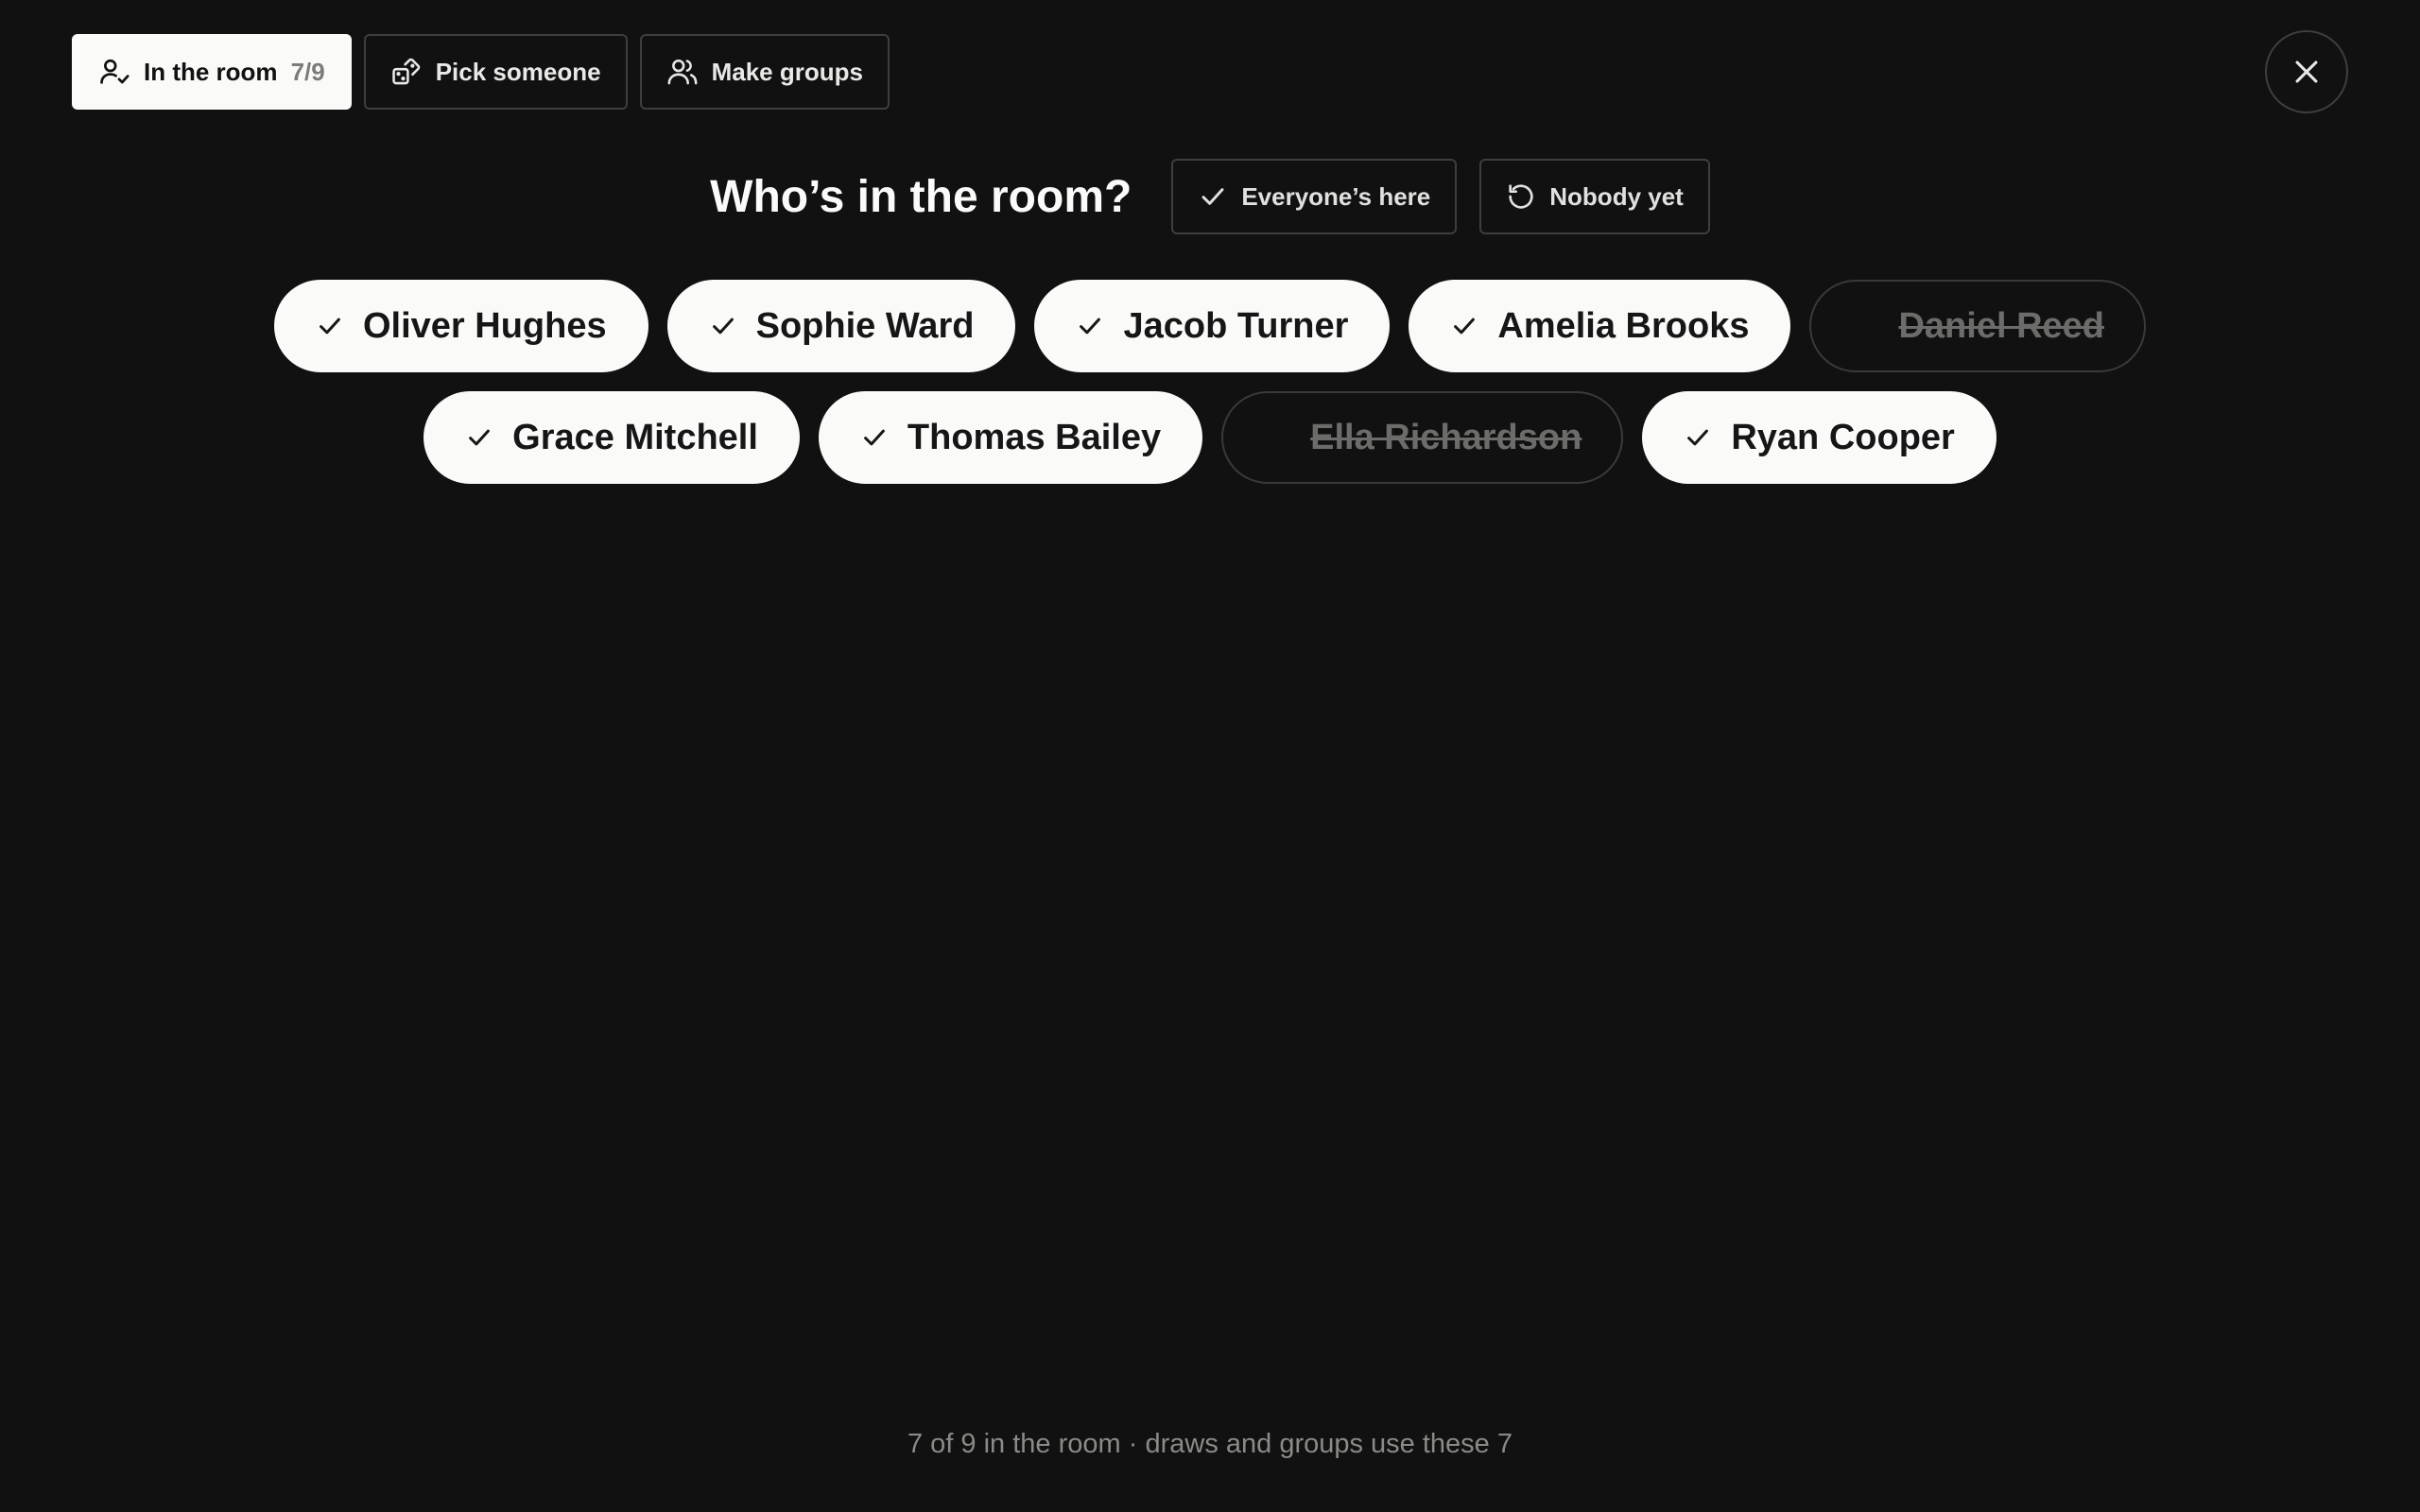  What do you see at coordinates (307, 71) in the screenshot?
I see `present-count-badge: 7/9` at bounding box center [307, 71].